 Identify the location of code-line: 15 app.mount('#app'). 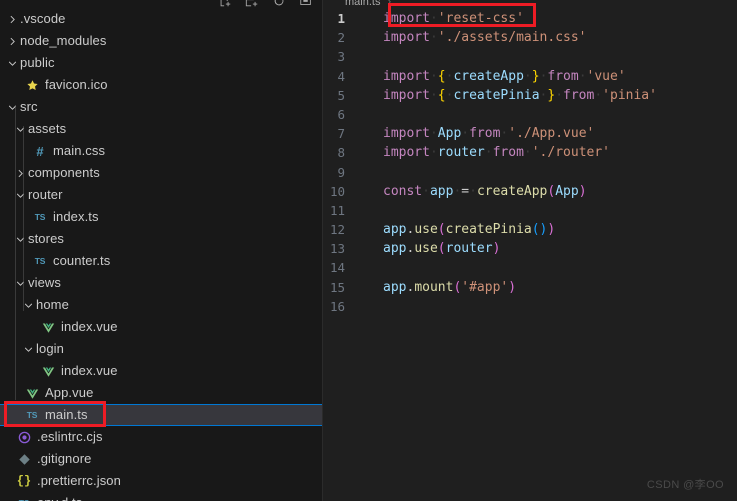
(530, 287).